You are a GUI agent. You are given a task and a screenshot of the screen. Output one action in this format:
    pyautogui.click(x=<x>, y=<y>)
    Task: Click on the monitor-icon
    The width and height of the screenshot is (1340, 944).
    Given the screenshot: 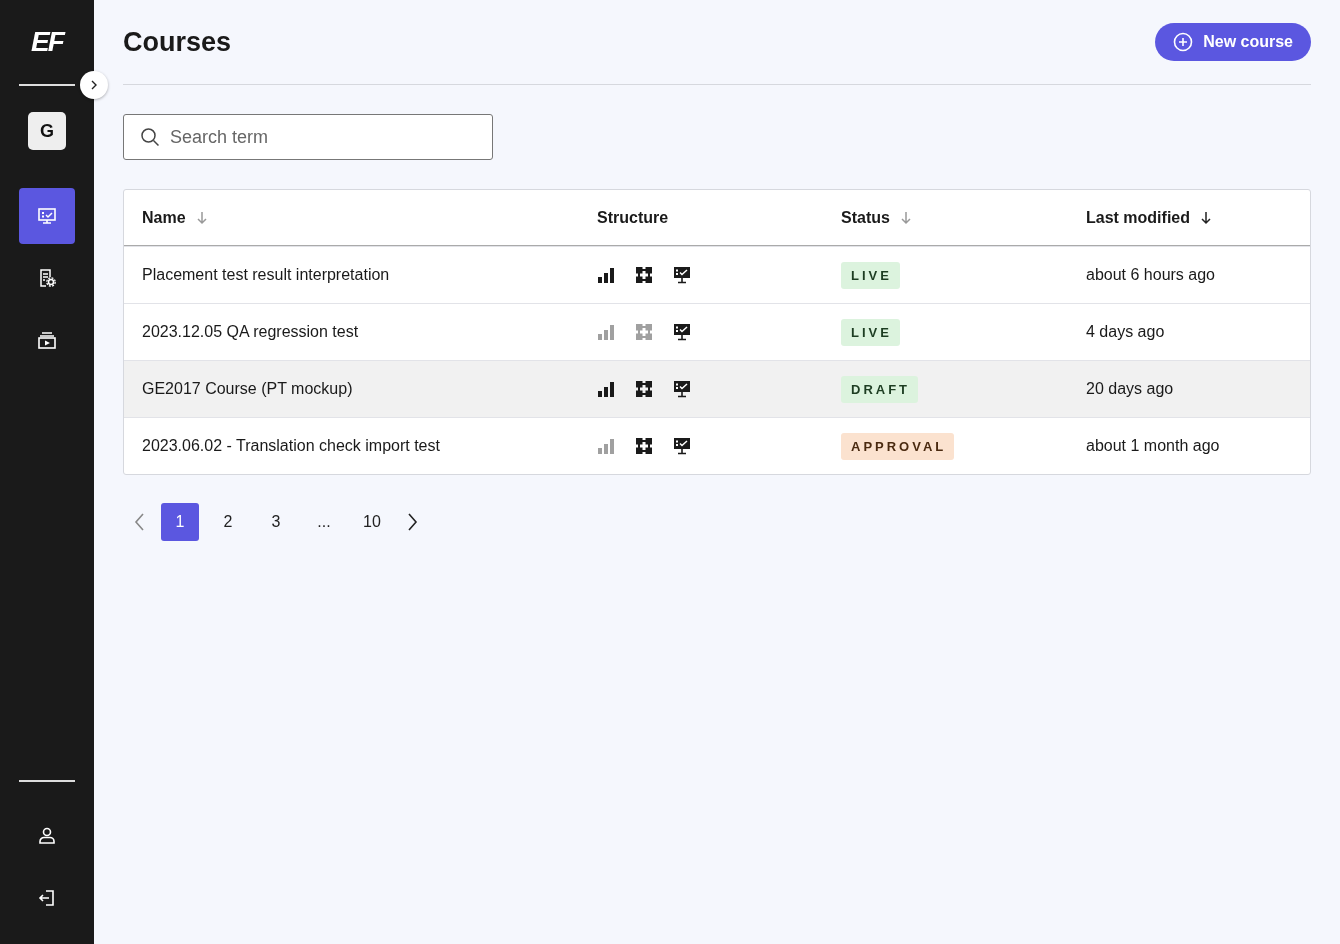 What is the action you would take?
    pyautogui.click(x=47, y=216)
    